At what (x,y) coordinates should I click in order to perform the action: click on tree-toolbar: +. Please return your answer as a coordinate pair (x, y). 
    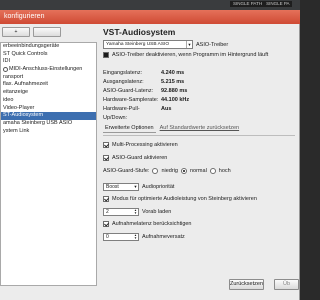
    Looking at the image, I should click on (50, 32).